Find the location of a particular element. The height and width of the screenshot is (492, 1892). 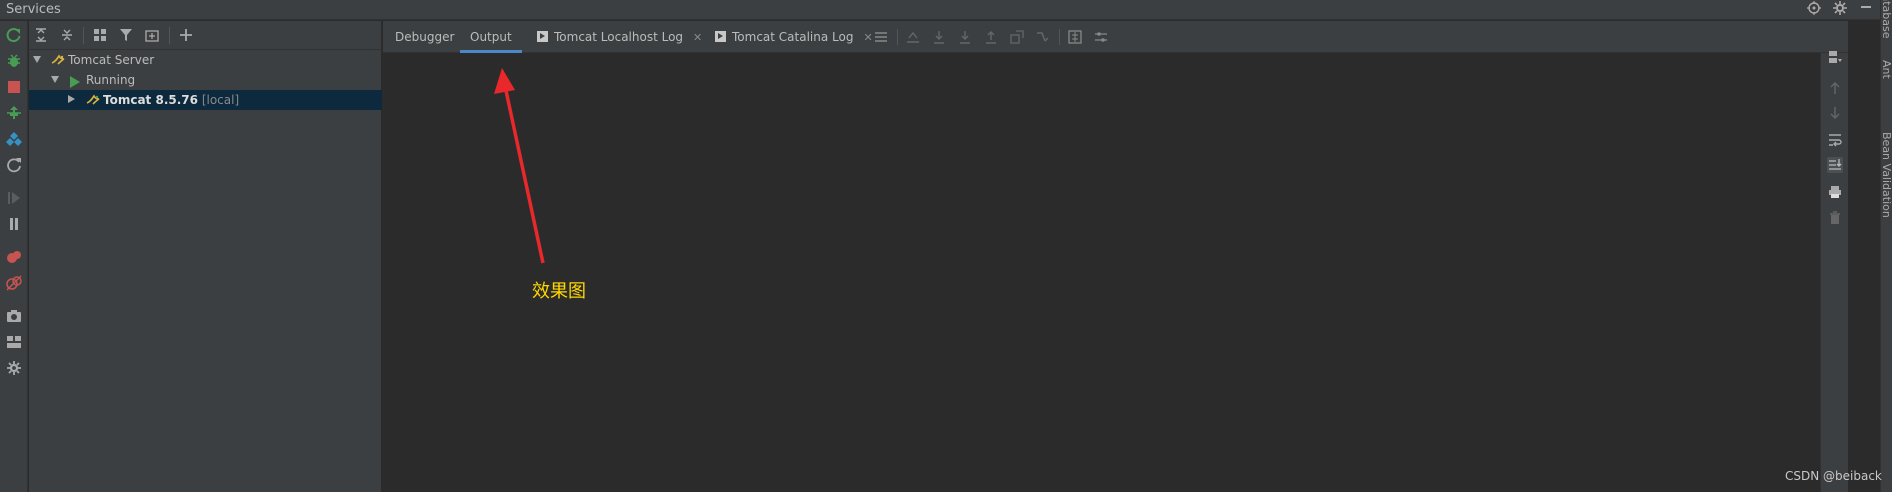

tab-label: Tomcat Localhost Log is located at coordinates (619, 37).